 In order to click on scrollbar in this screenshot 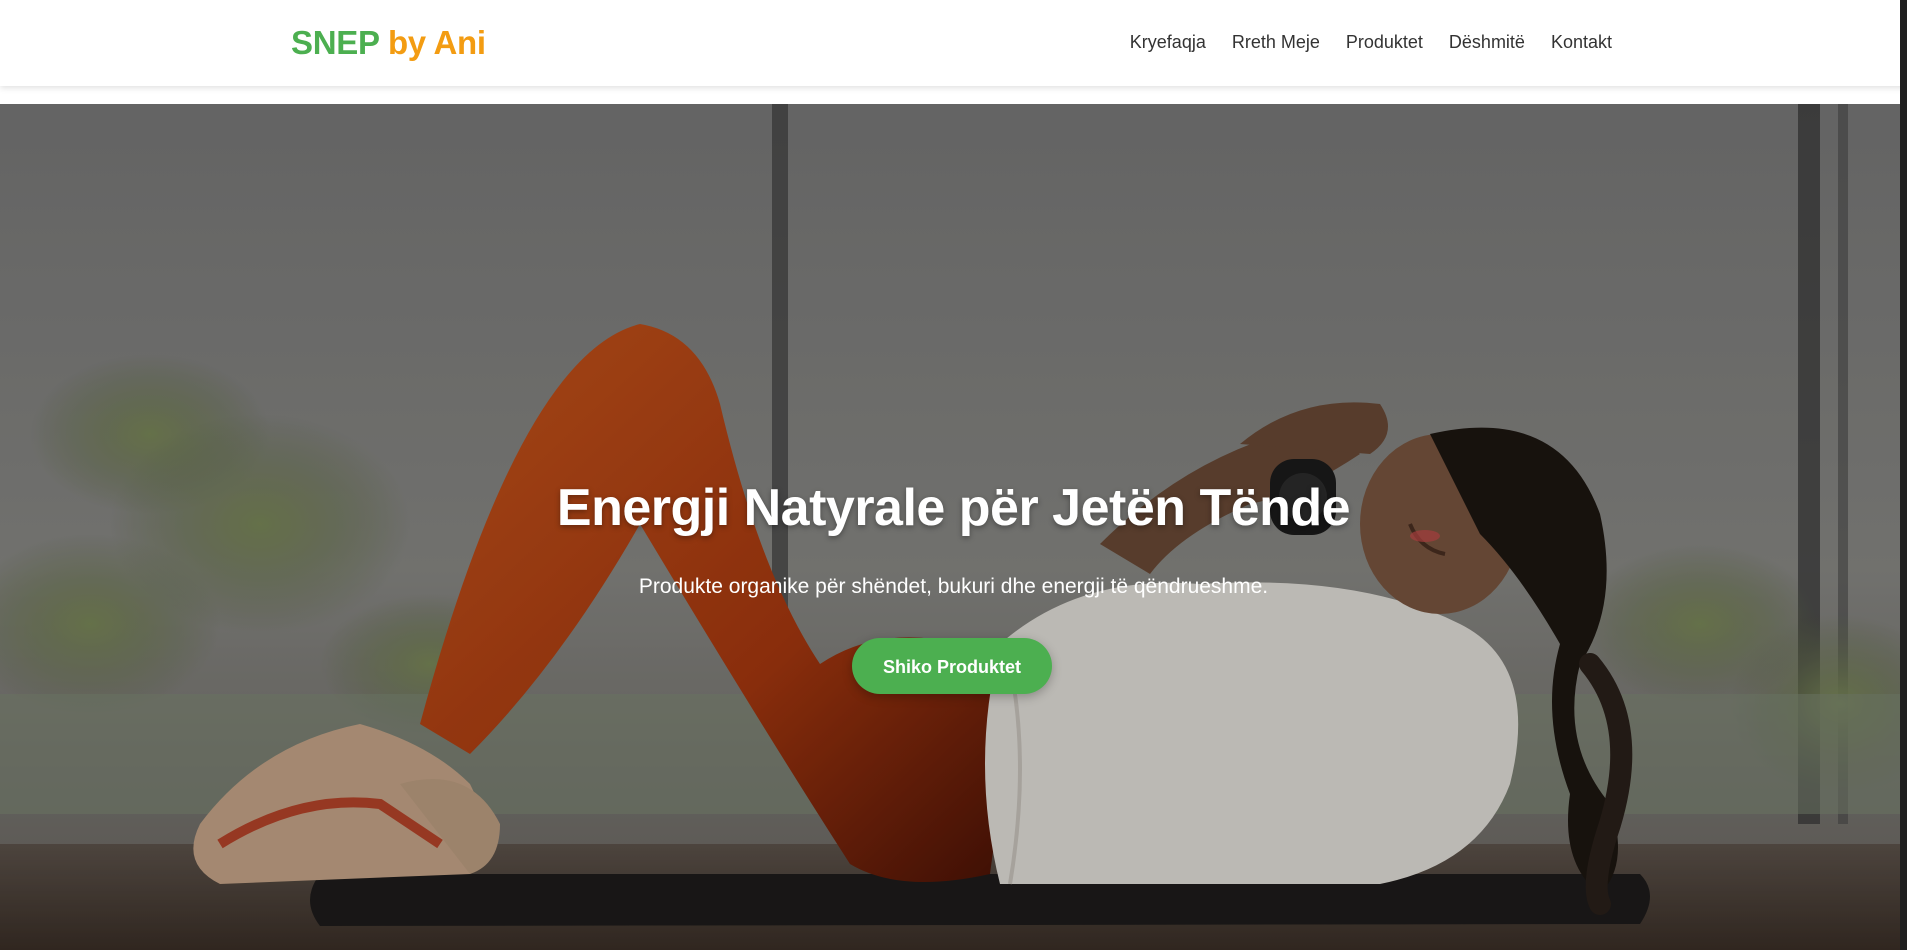, I will do `click(1903, 475)`.